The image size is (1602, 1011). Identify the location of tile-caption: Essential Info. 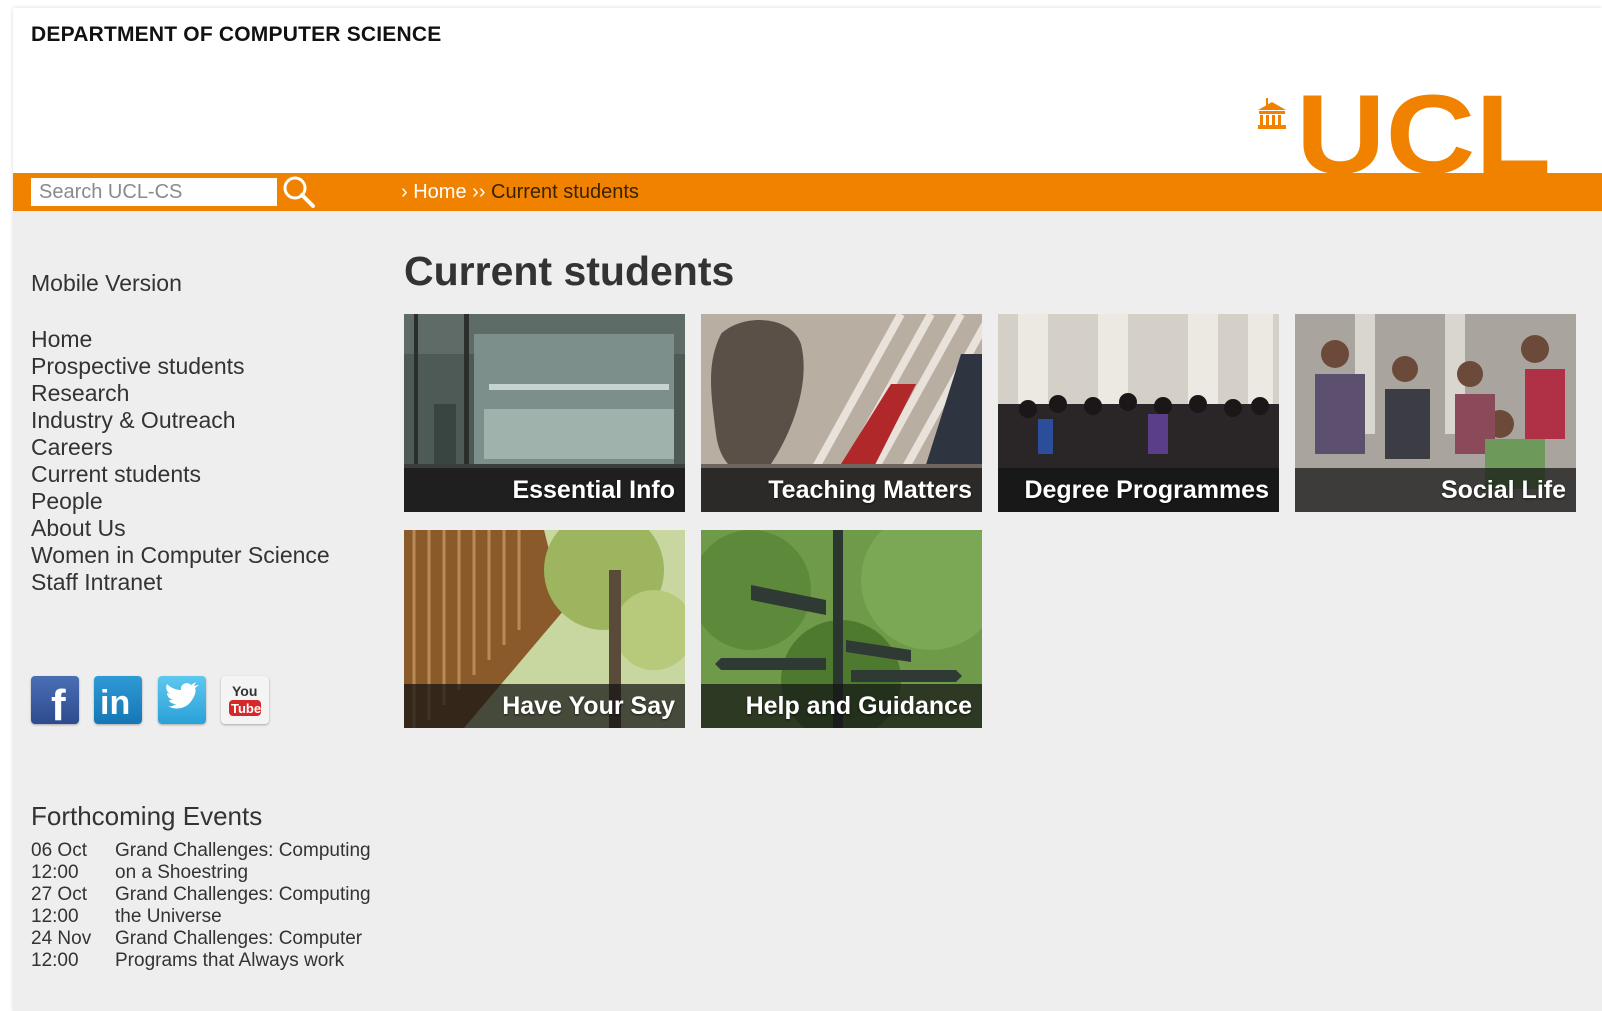
(544, 490).